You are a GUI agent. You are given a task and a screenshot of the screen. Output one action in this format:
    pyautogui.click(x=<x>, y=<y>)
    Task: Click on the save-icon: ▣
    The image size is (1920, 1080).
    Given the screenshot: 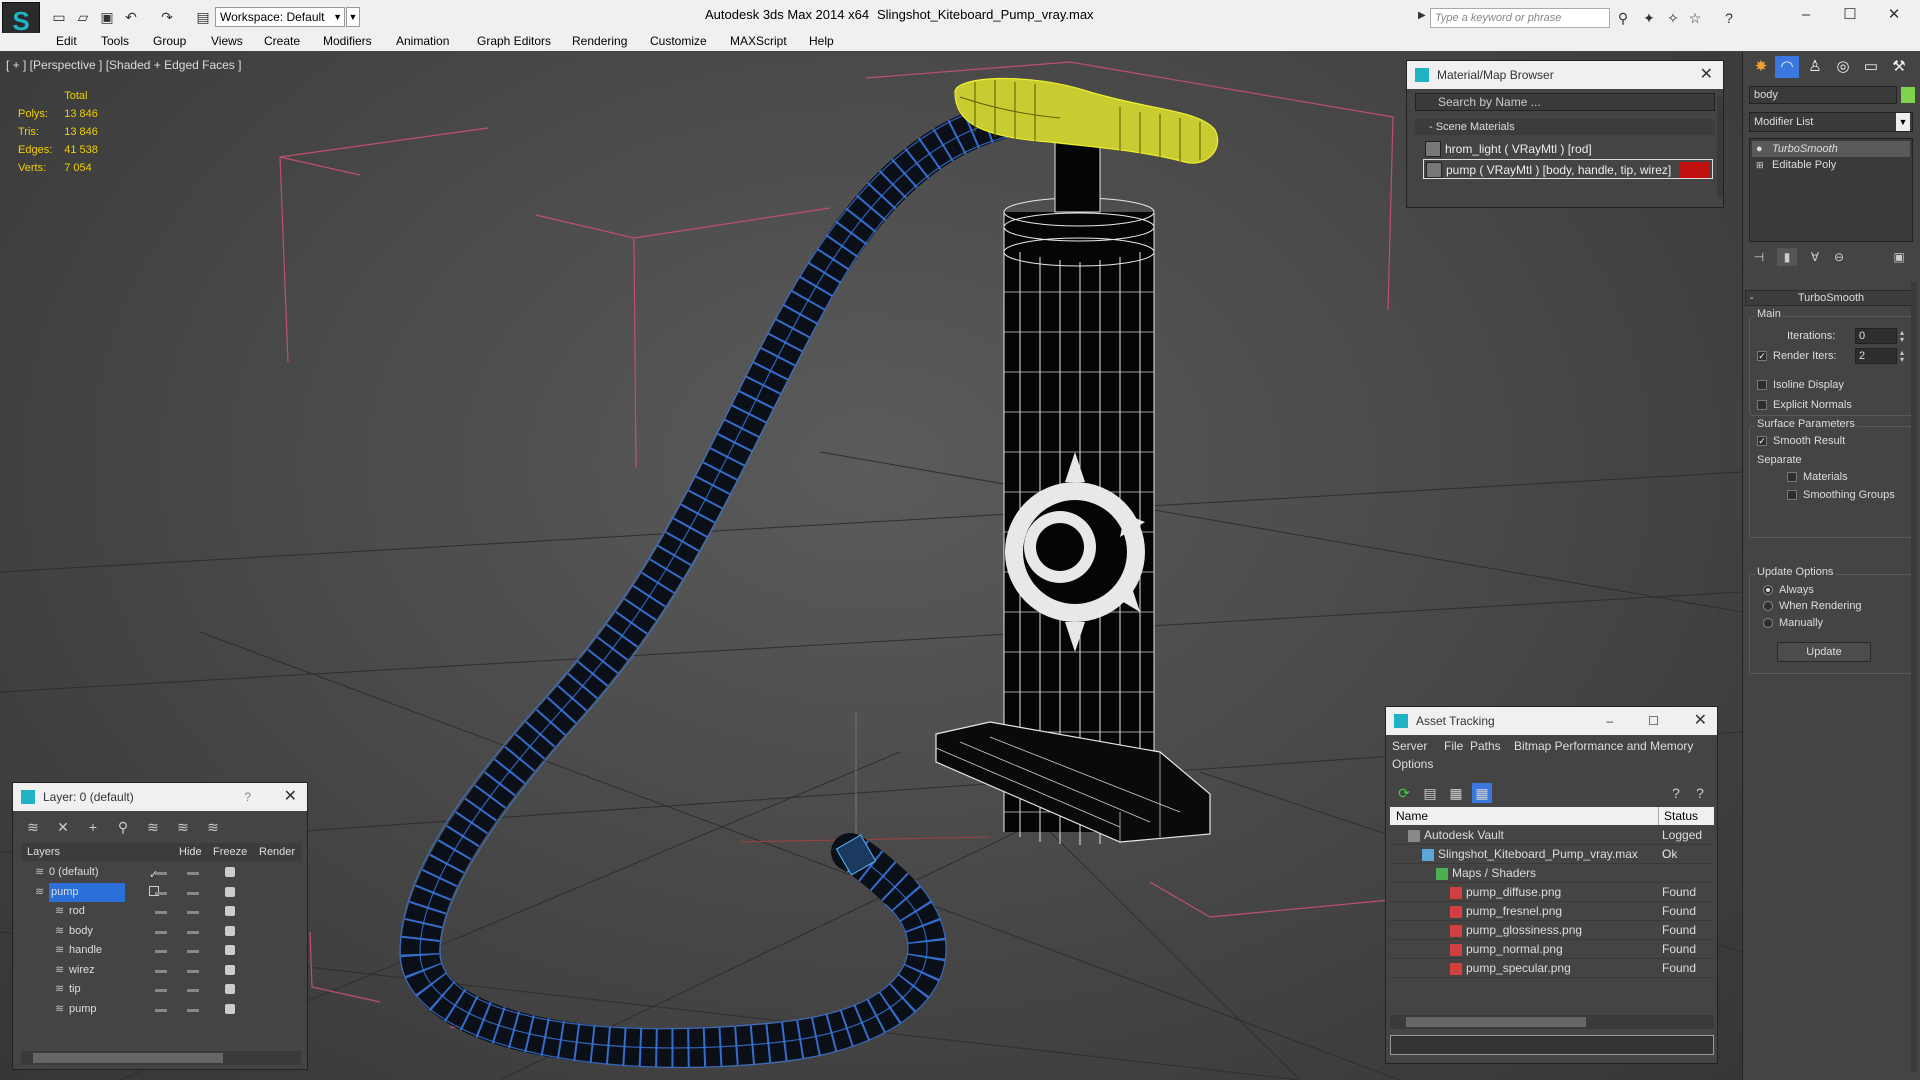 What is the action you would take?
    pyautogui.click(x=107, y=17)
    